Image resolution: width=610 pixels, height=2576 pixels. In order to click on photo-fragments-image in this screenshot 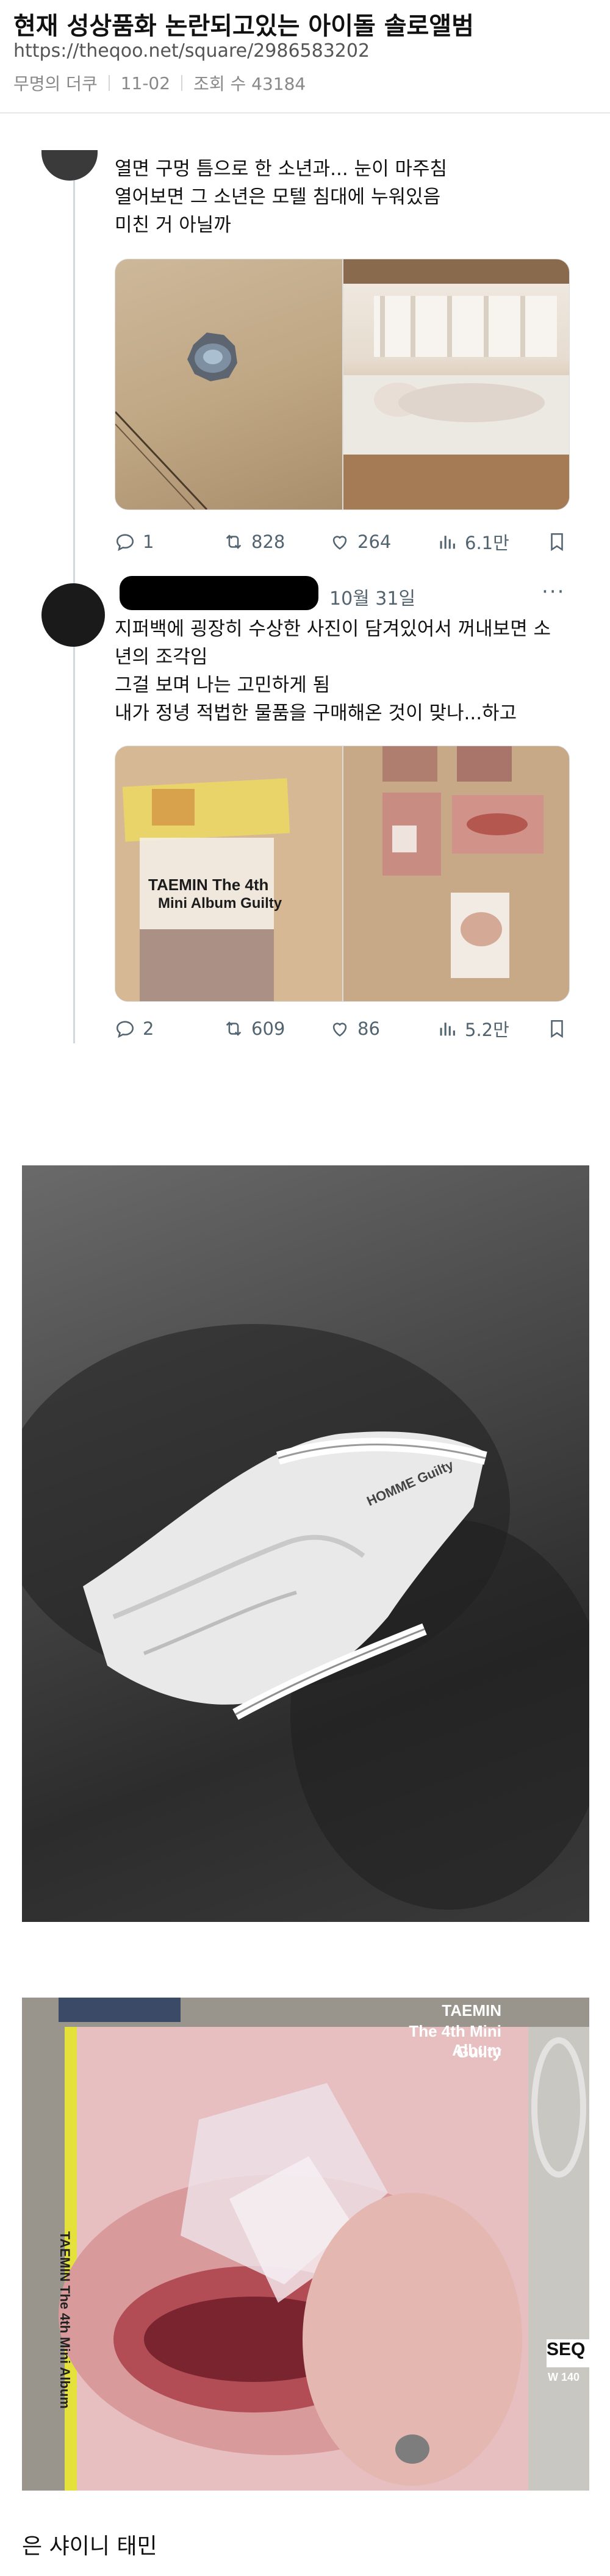, I will do `click(456, 873)`.